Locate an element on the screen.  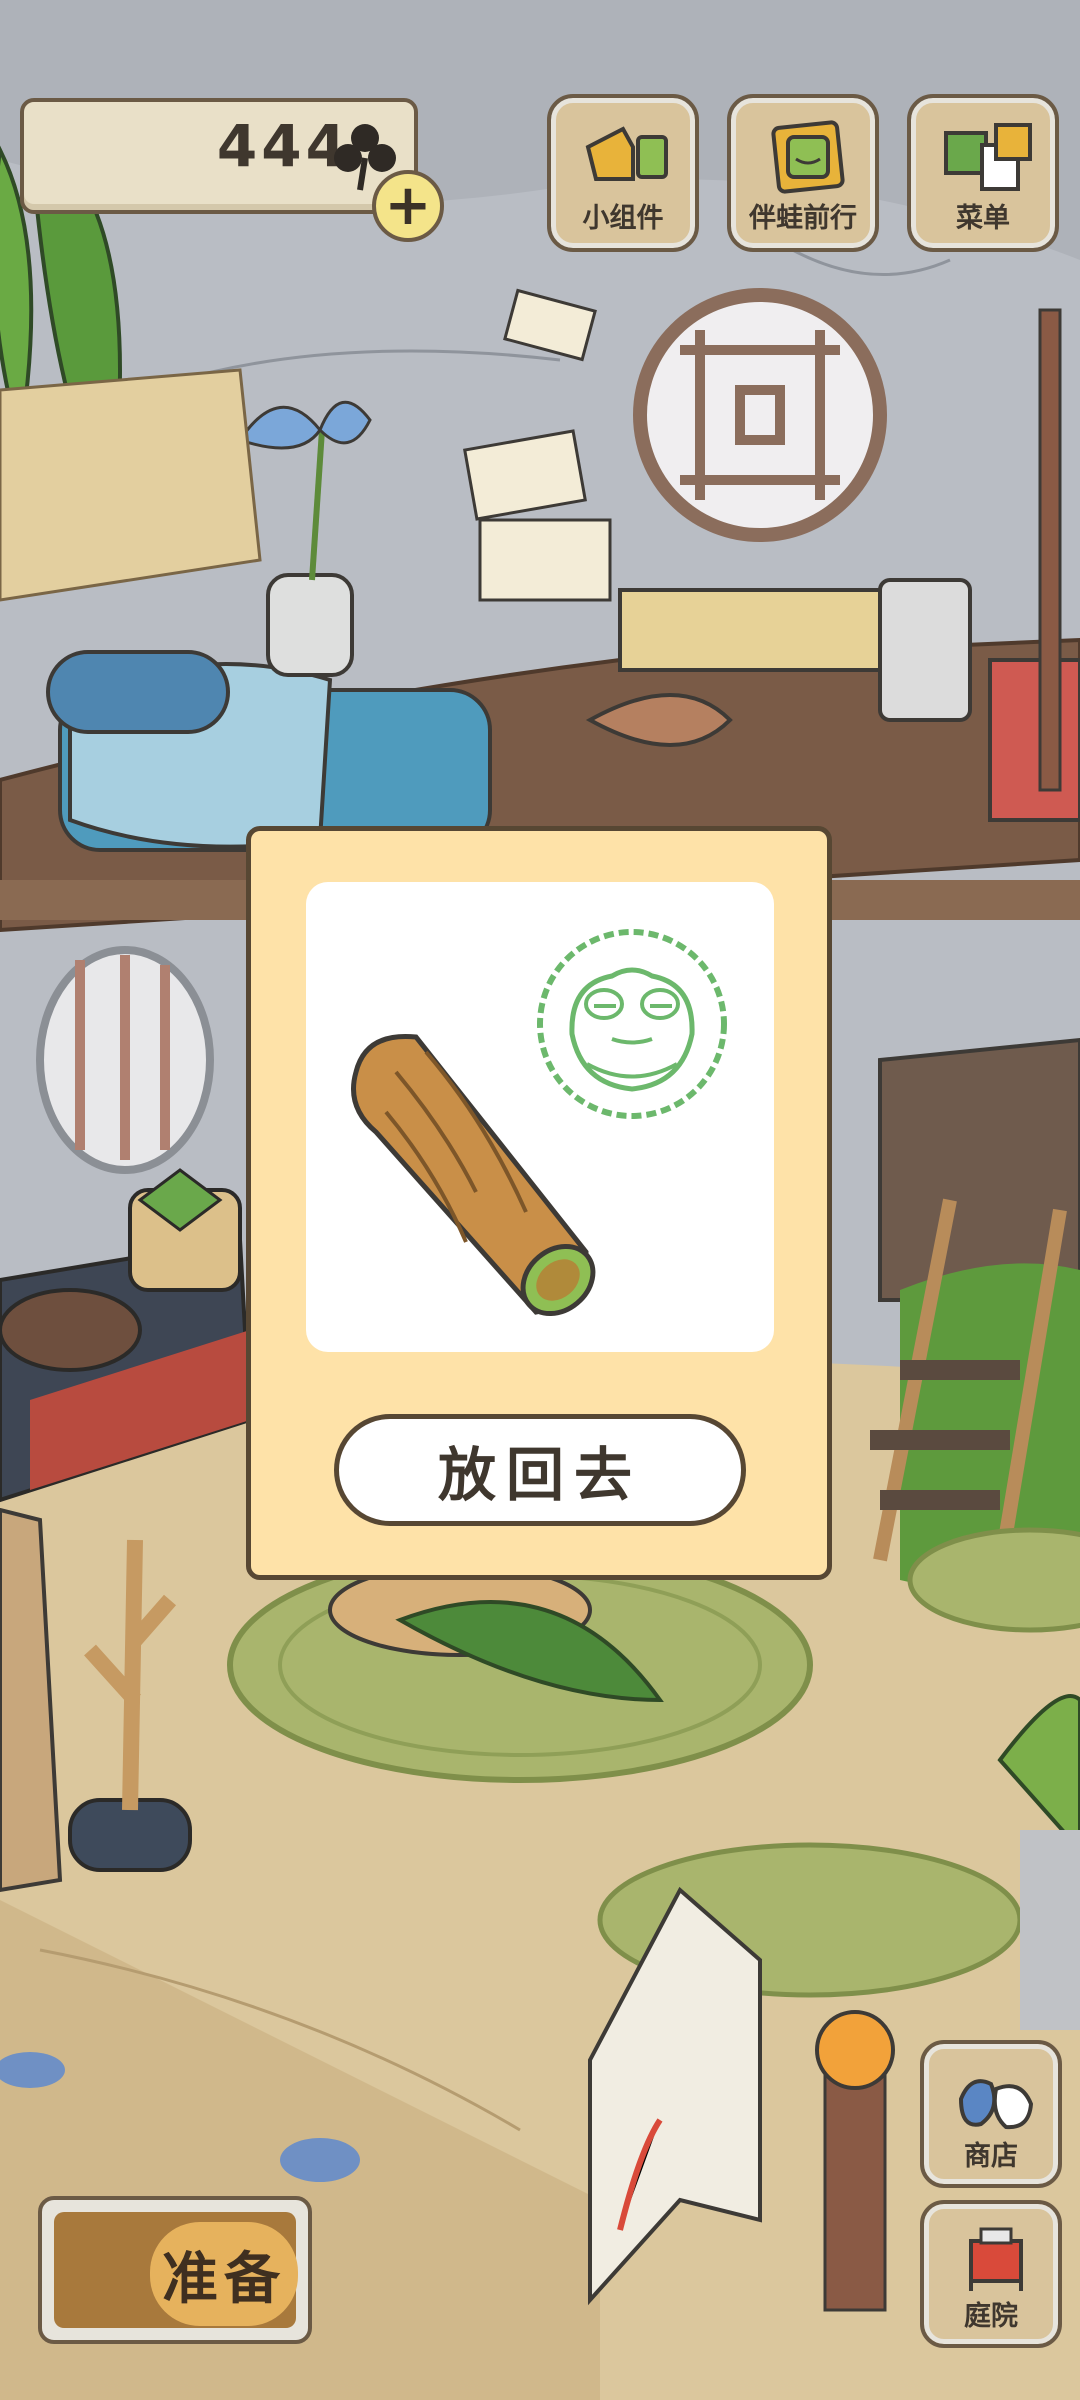
frog-companion-label: 伴蛙前行 is located at coordinates (803, 218).